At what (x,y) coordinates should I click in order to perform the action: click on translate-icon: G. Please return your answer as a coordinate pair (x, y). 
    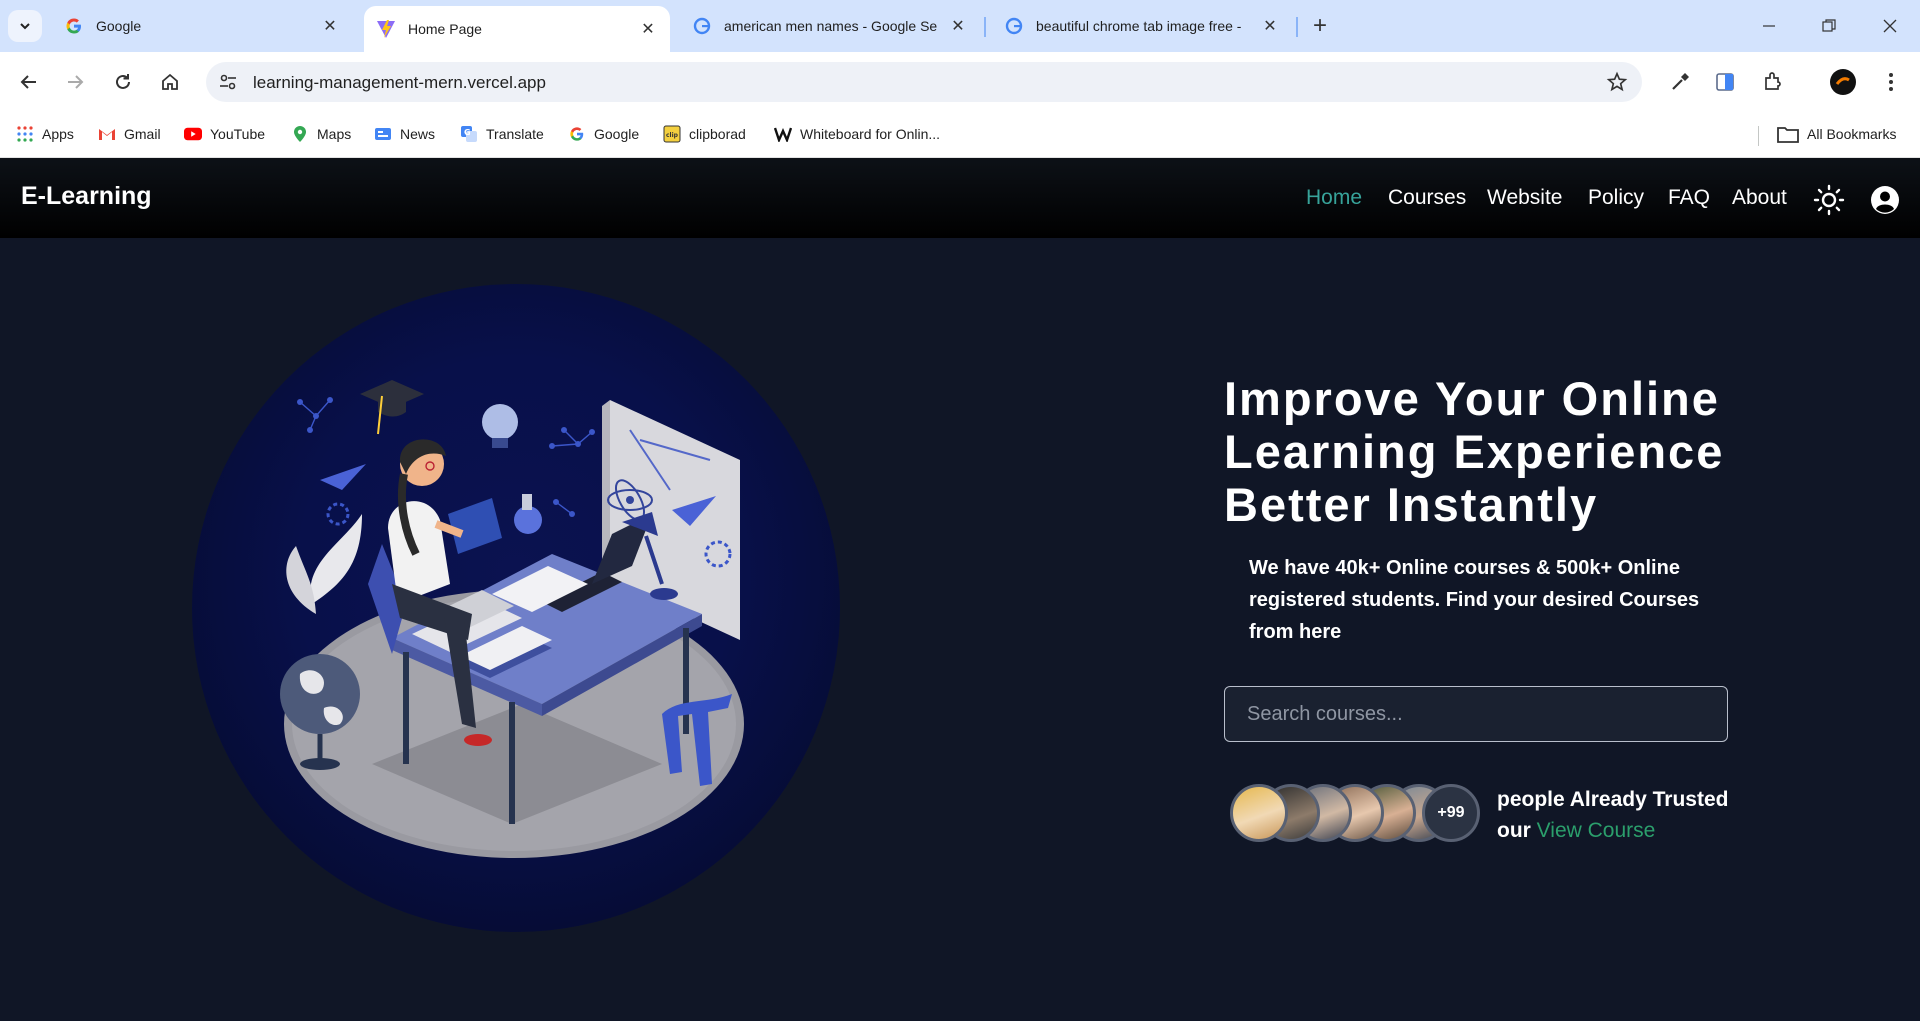
    Looking at the image, I should click on (469, 134).